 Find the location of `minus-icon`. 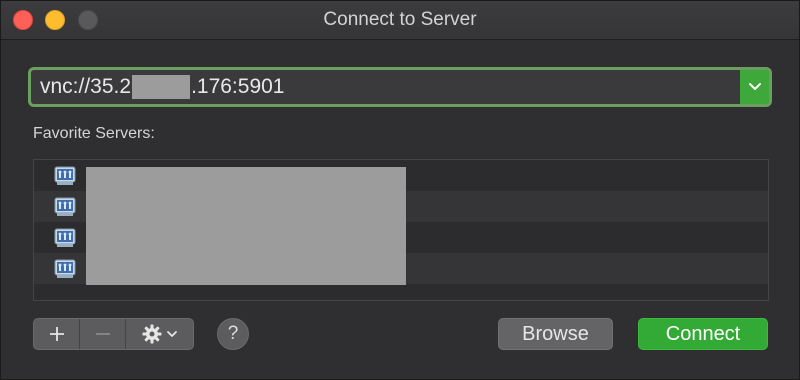

minus-icon is located at coordinates (102, 334).